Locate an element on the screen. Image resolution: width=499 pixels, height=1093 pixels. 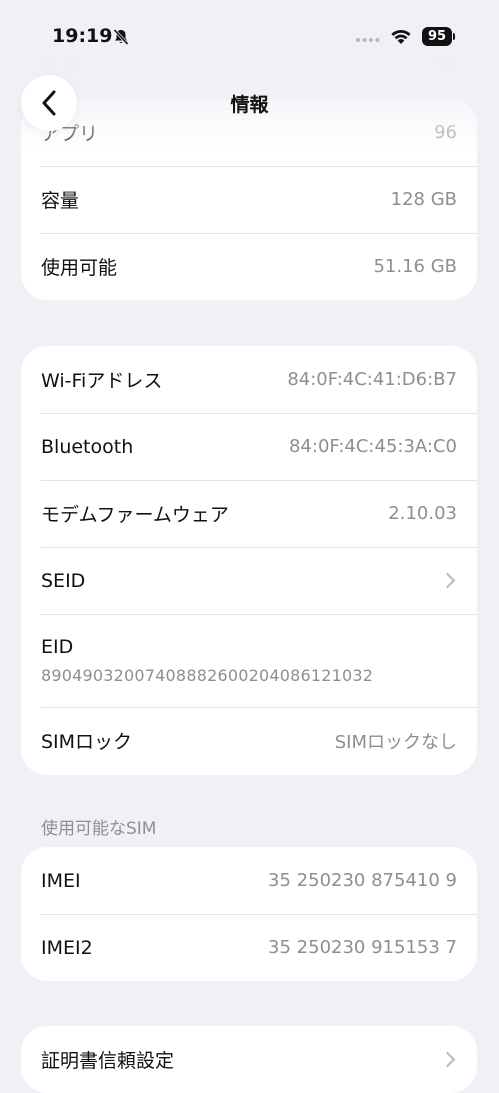
available-sim-header: 使用可能なSIM is located at coordinates (99, 829).